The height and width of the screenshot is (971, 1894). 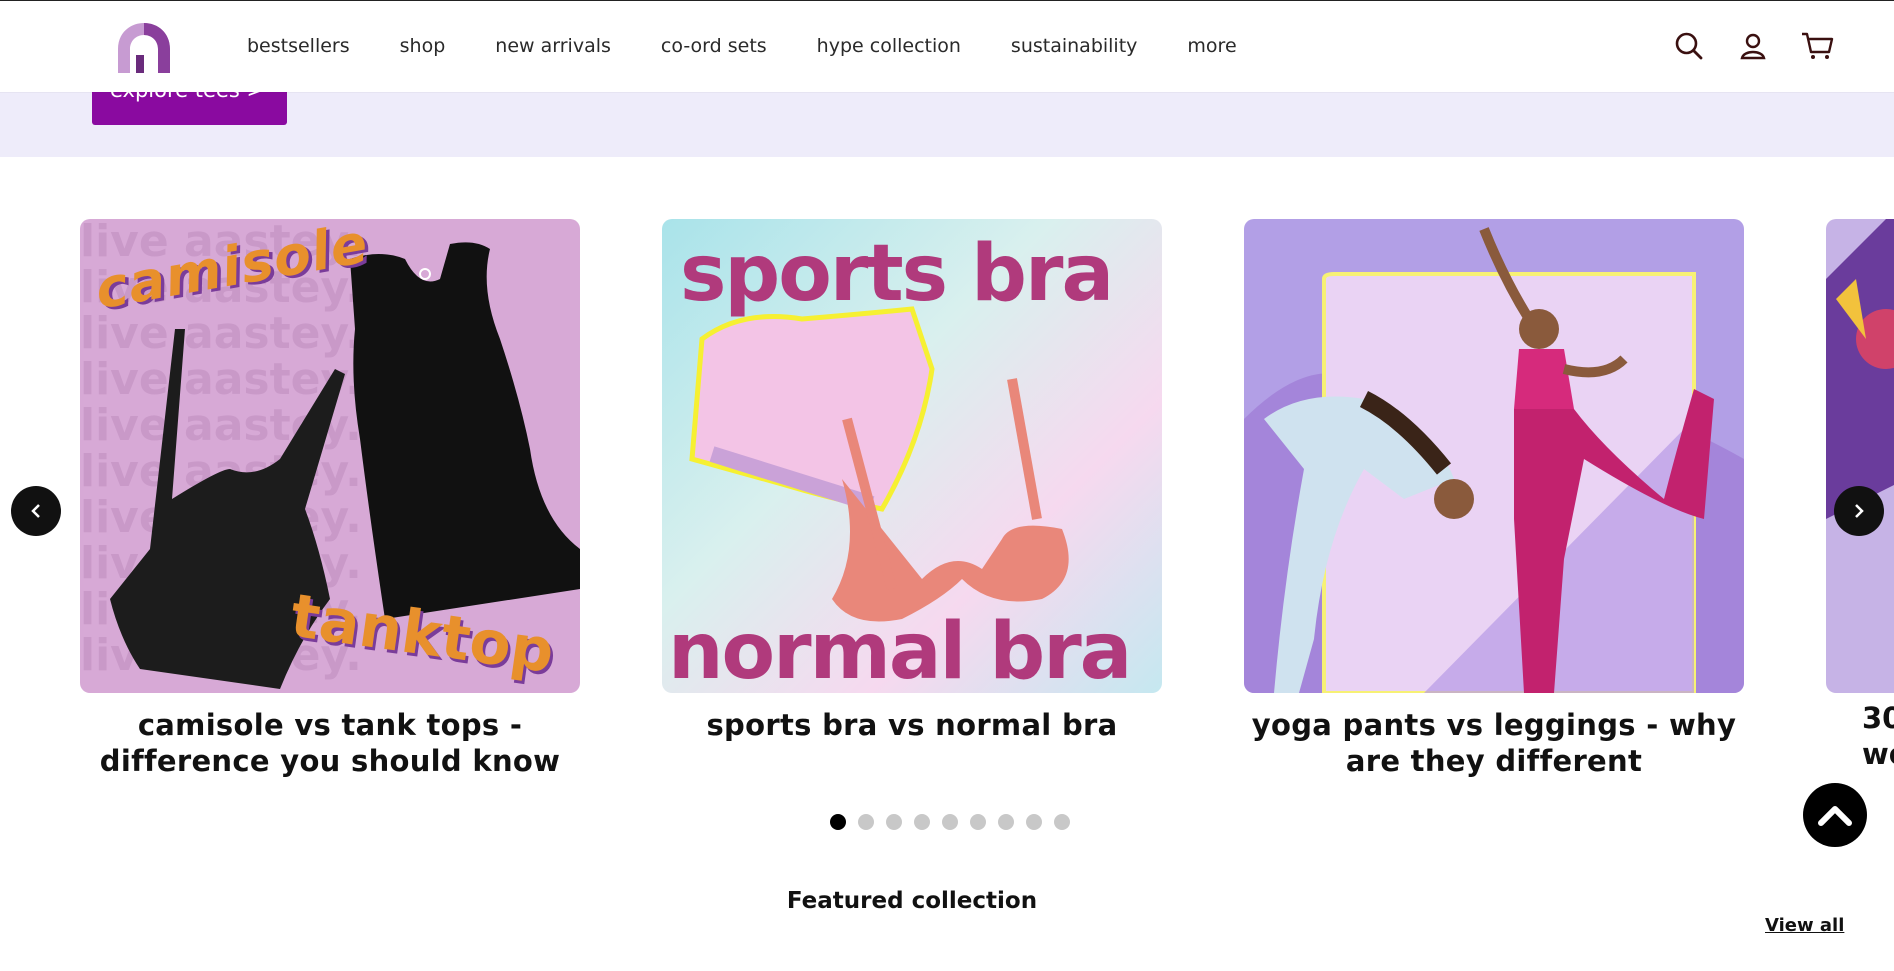 I want to click on sports-bra-graphic-text: sports bra, so click(x=897, y=274).